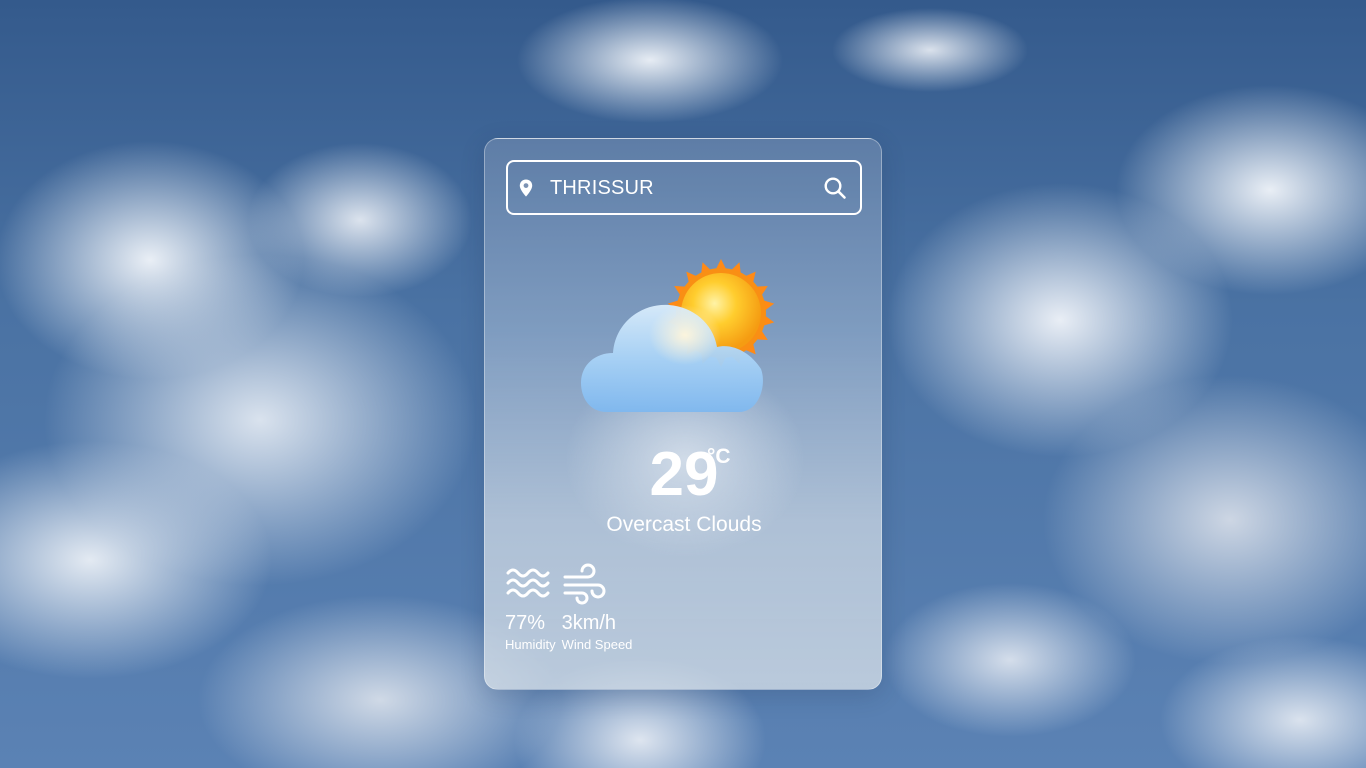 Image resolution: width=1366 pixels, height=768 pixels. I want to click on wind-value: 3km/h, so click(589, 623).